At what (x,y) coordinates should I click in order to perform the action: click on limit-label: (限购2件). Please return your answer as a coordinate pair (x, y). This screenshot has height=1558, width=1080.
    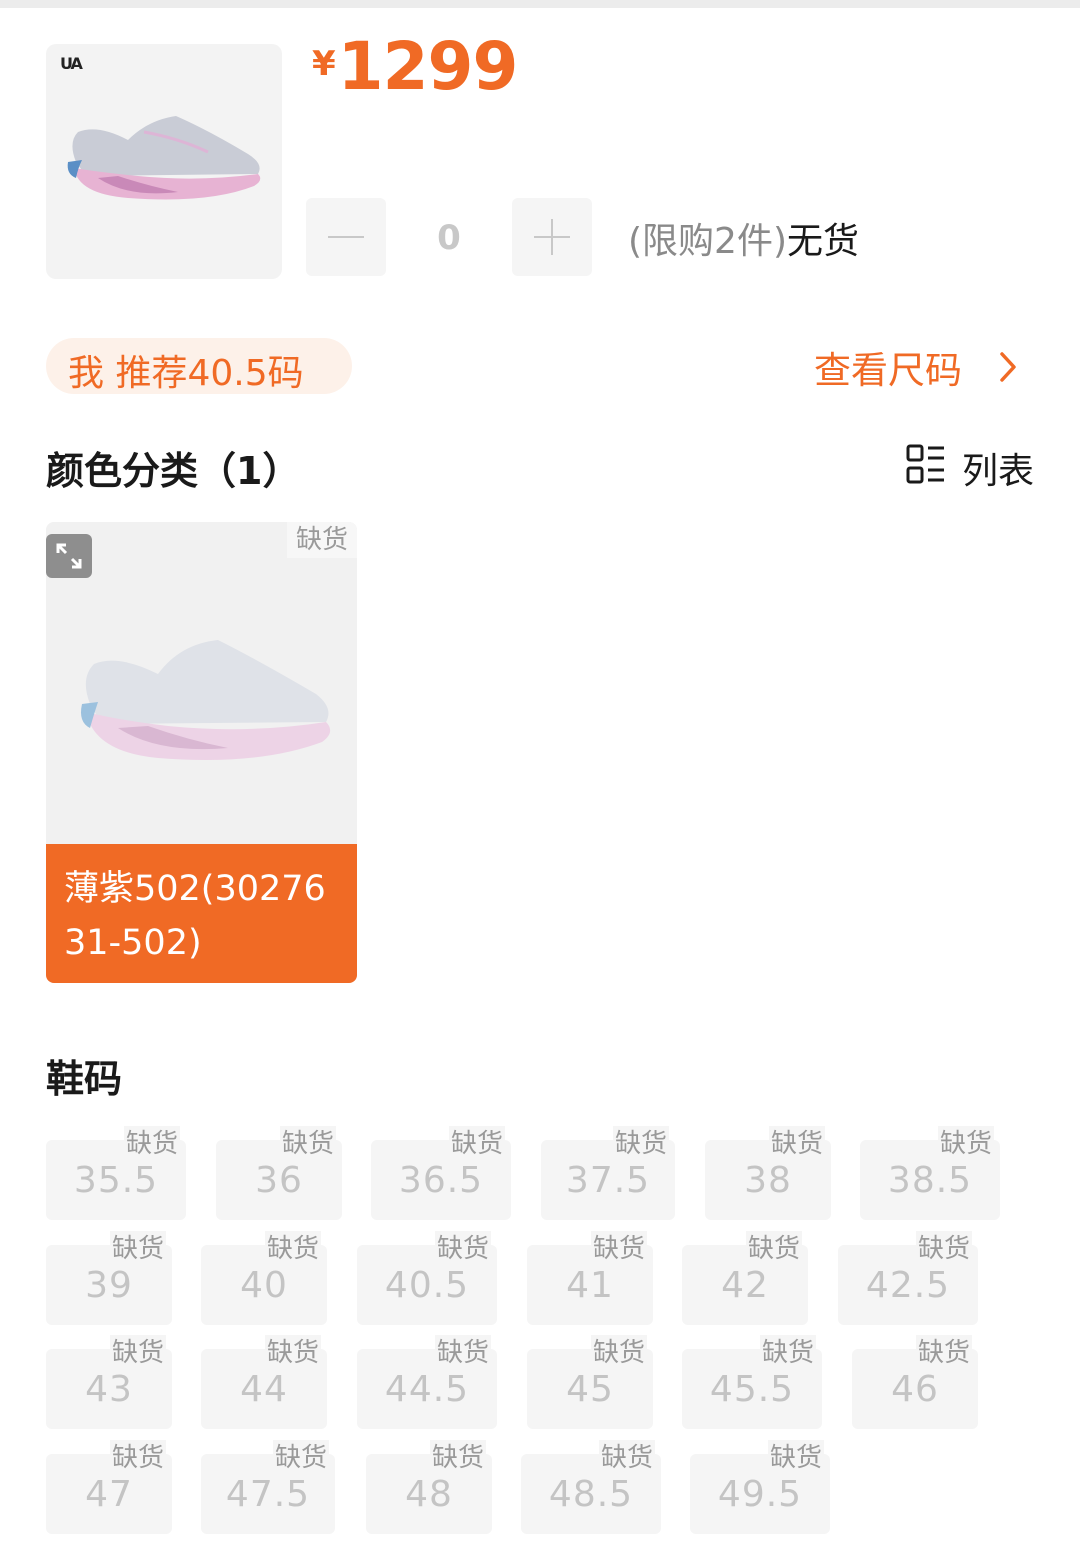
    Looking at the image, I should click on (707, 241).